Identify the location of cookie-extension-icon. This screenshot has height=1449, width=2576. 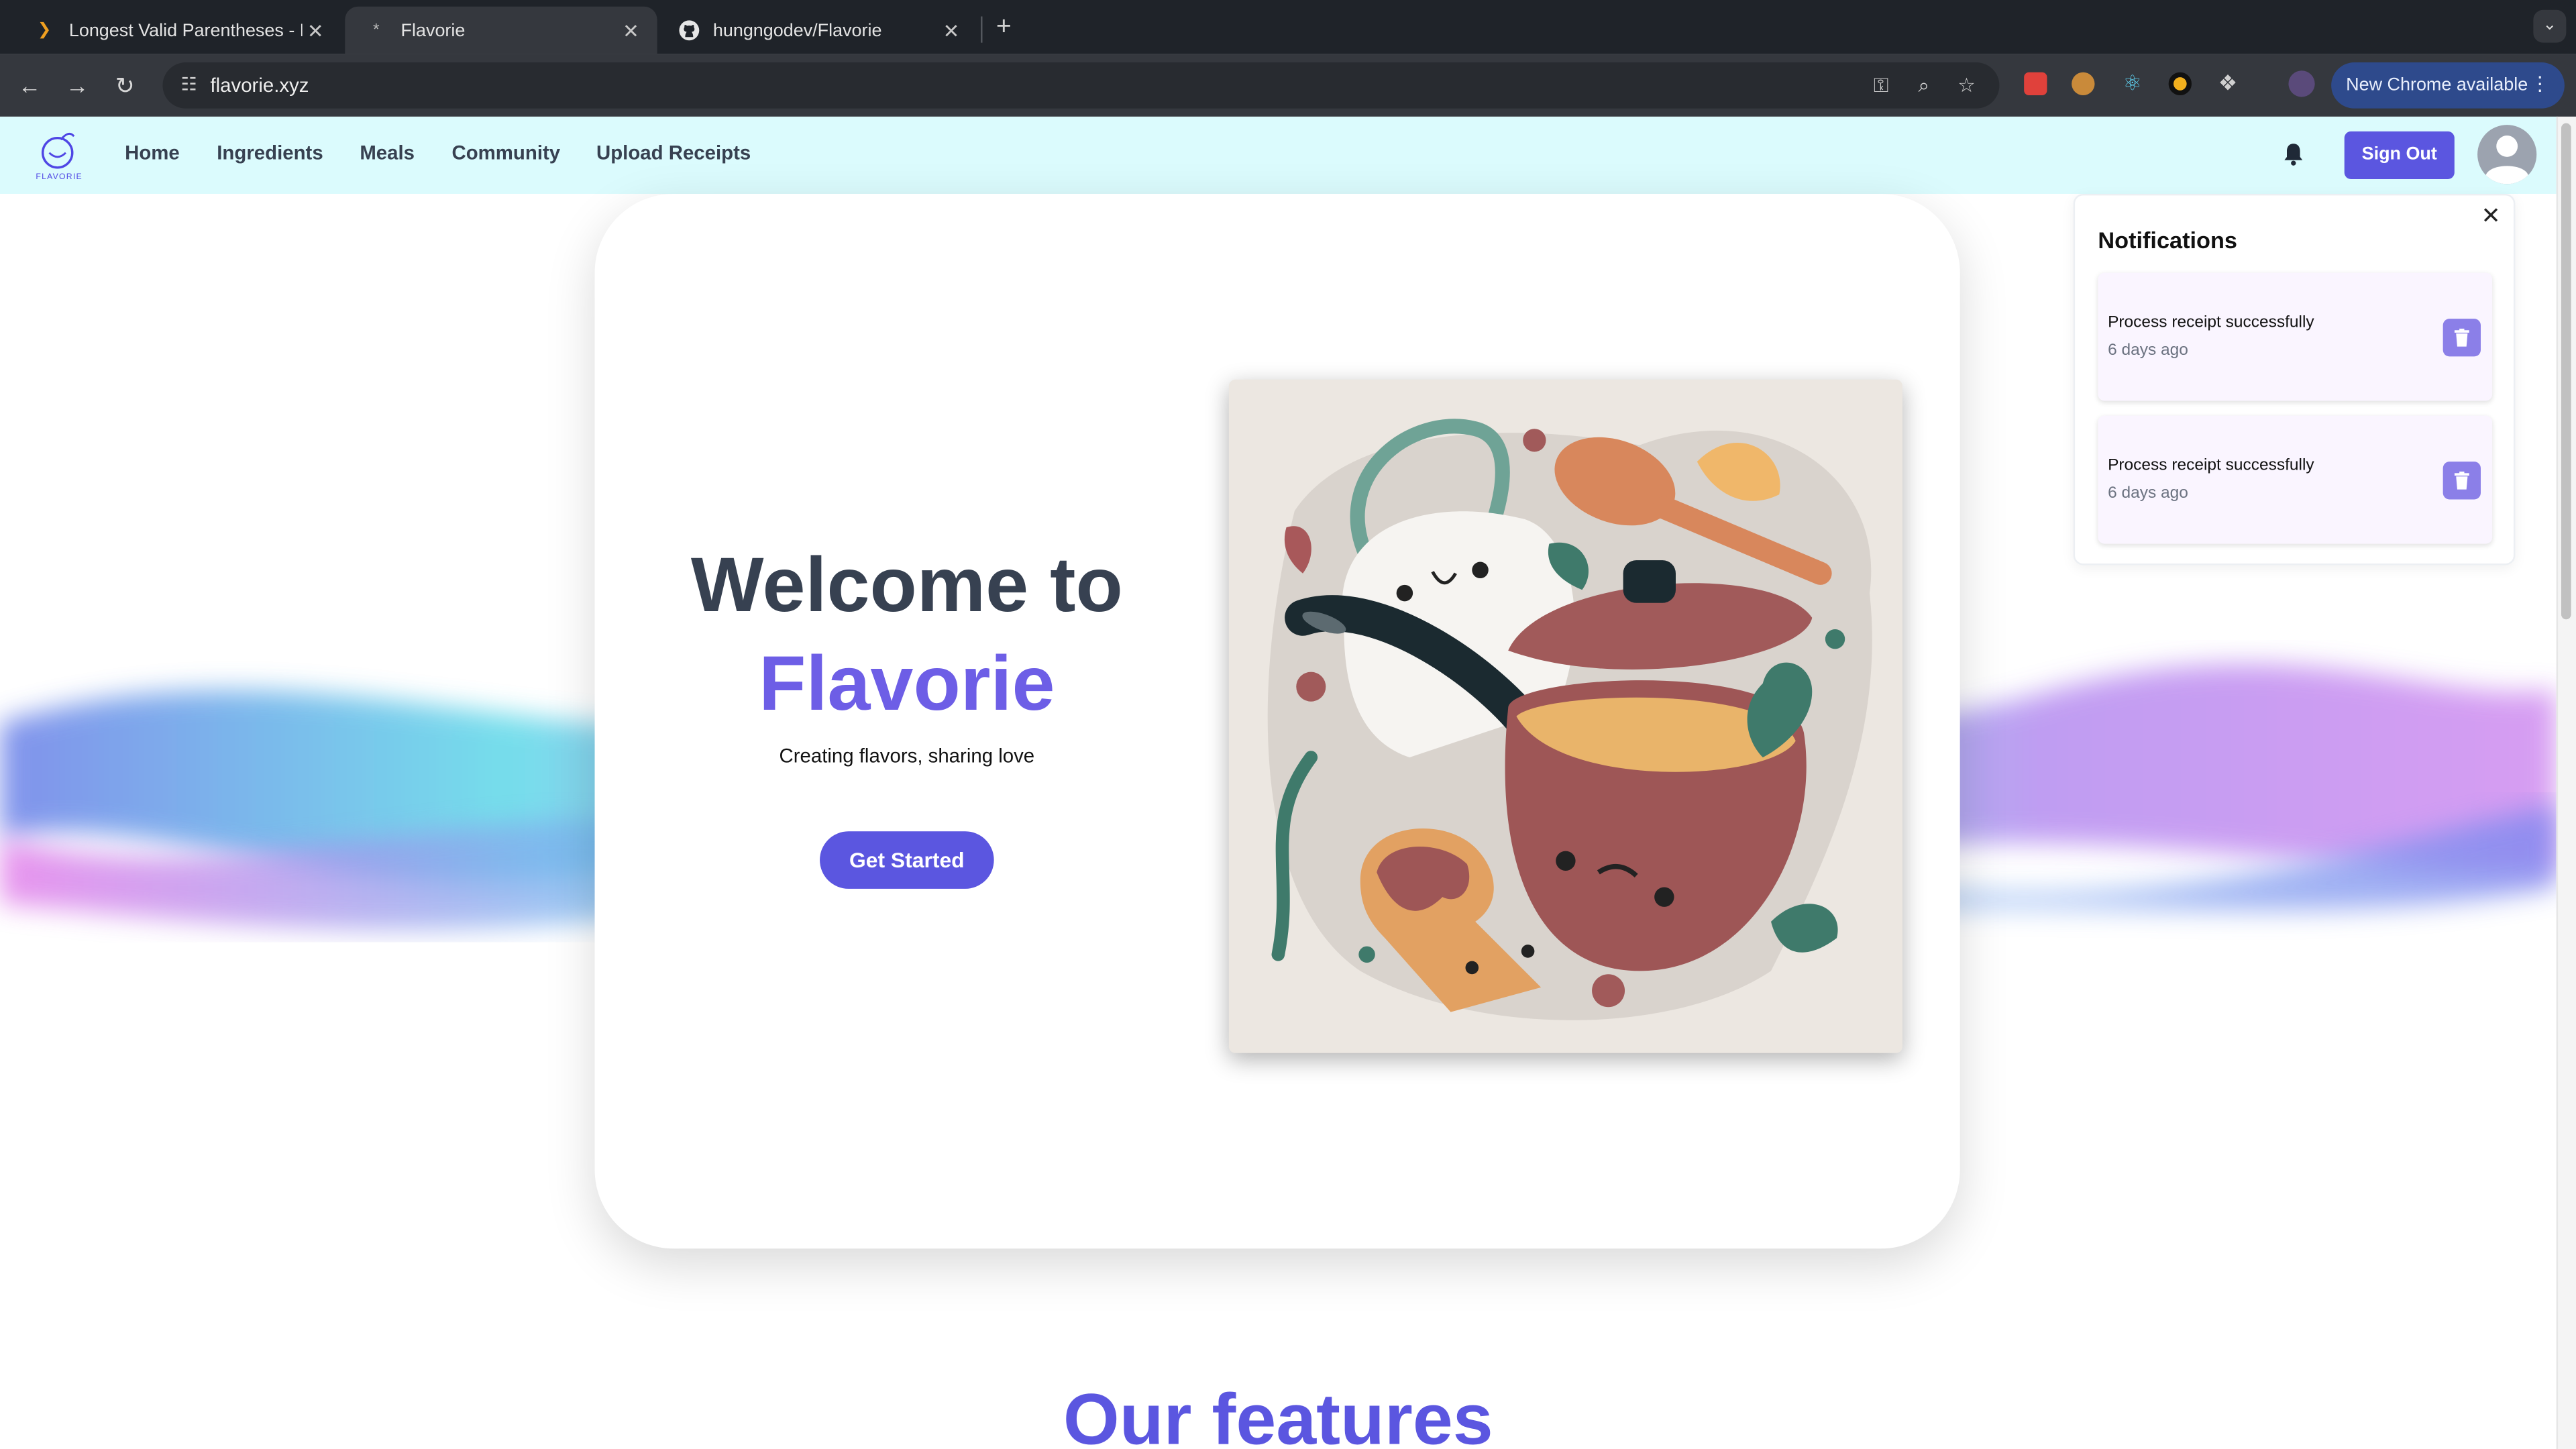
(2083, 84).